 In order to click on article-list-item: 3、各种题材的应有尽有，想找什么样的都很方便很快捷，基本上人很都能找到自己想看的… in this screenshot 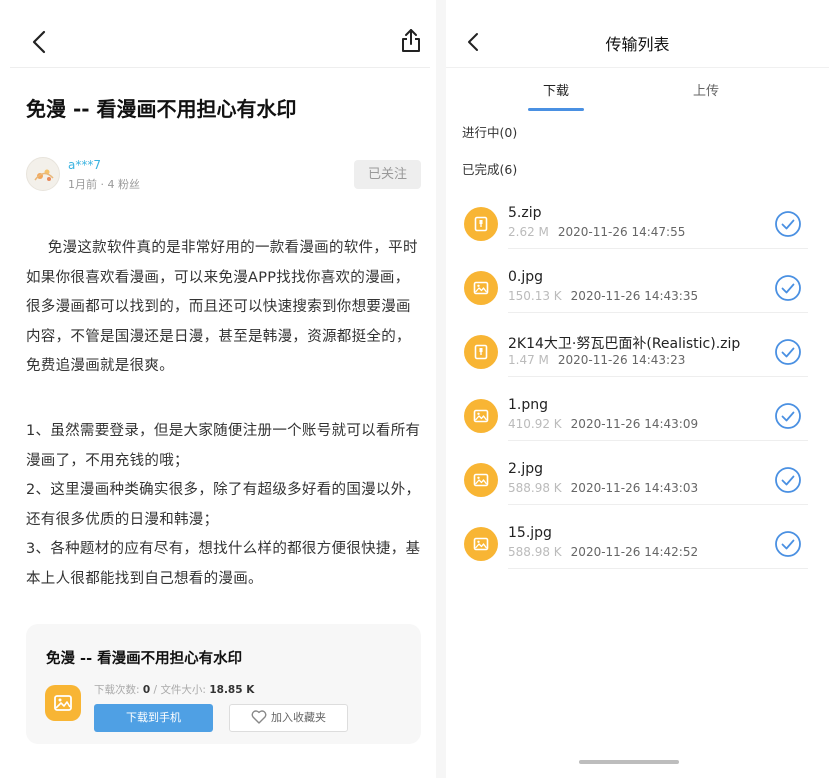, I will do `click(223, 564)`.